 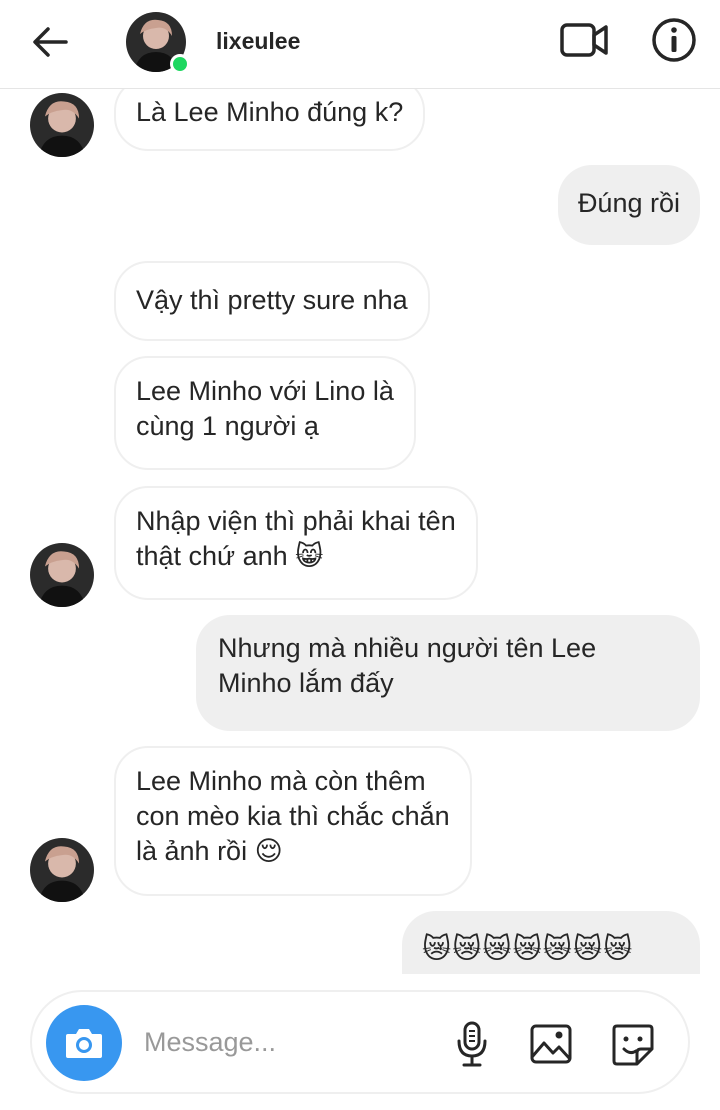 I want to click on message-bubble-incoming: Là Lee Minho đúng k?, so click(x=270, y=120).